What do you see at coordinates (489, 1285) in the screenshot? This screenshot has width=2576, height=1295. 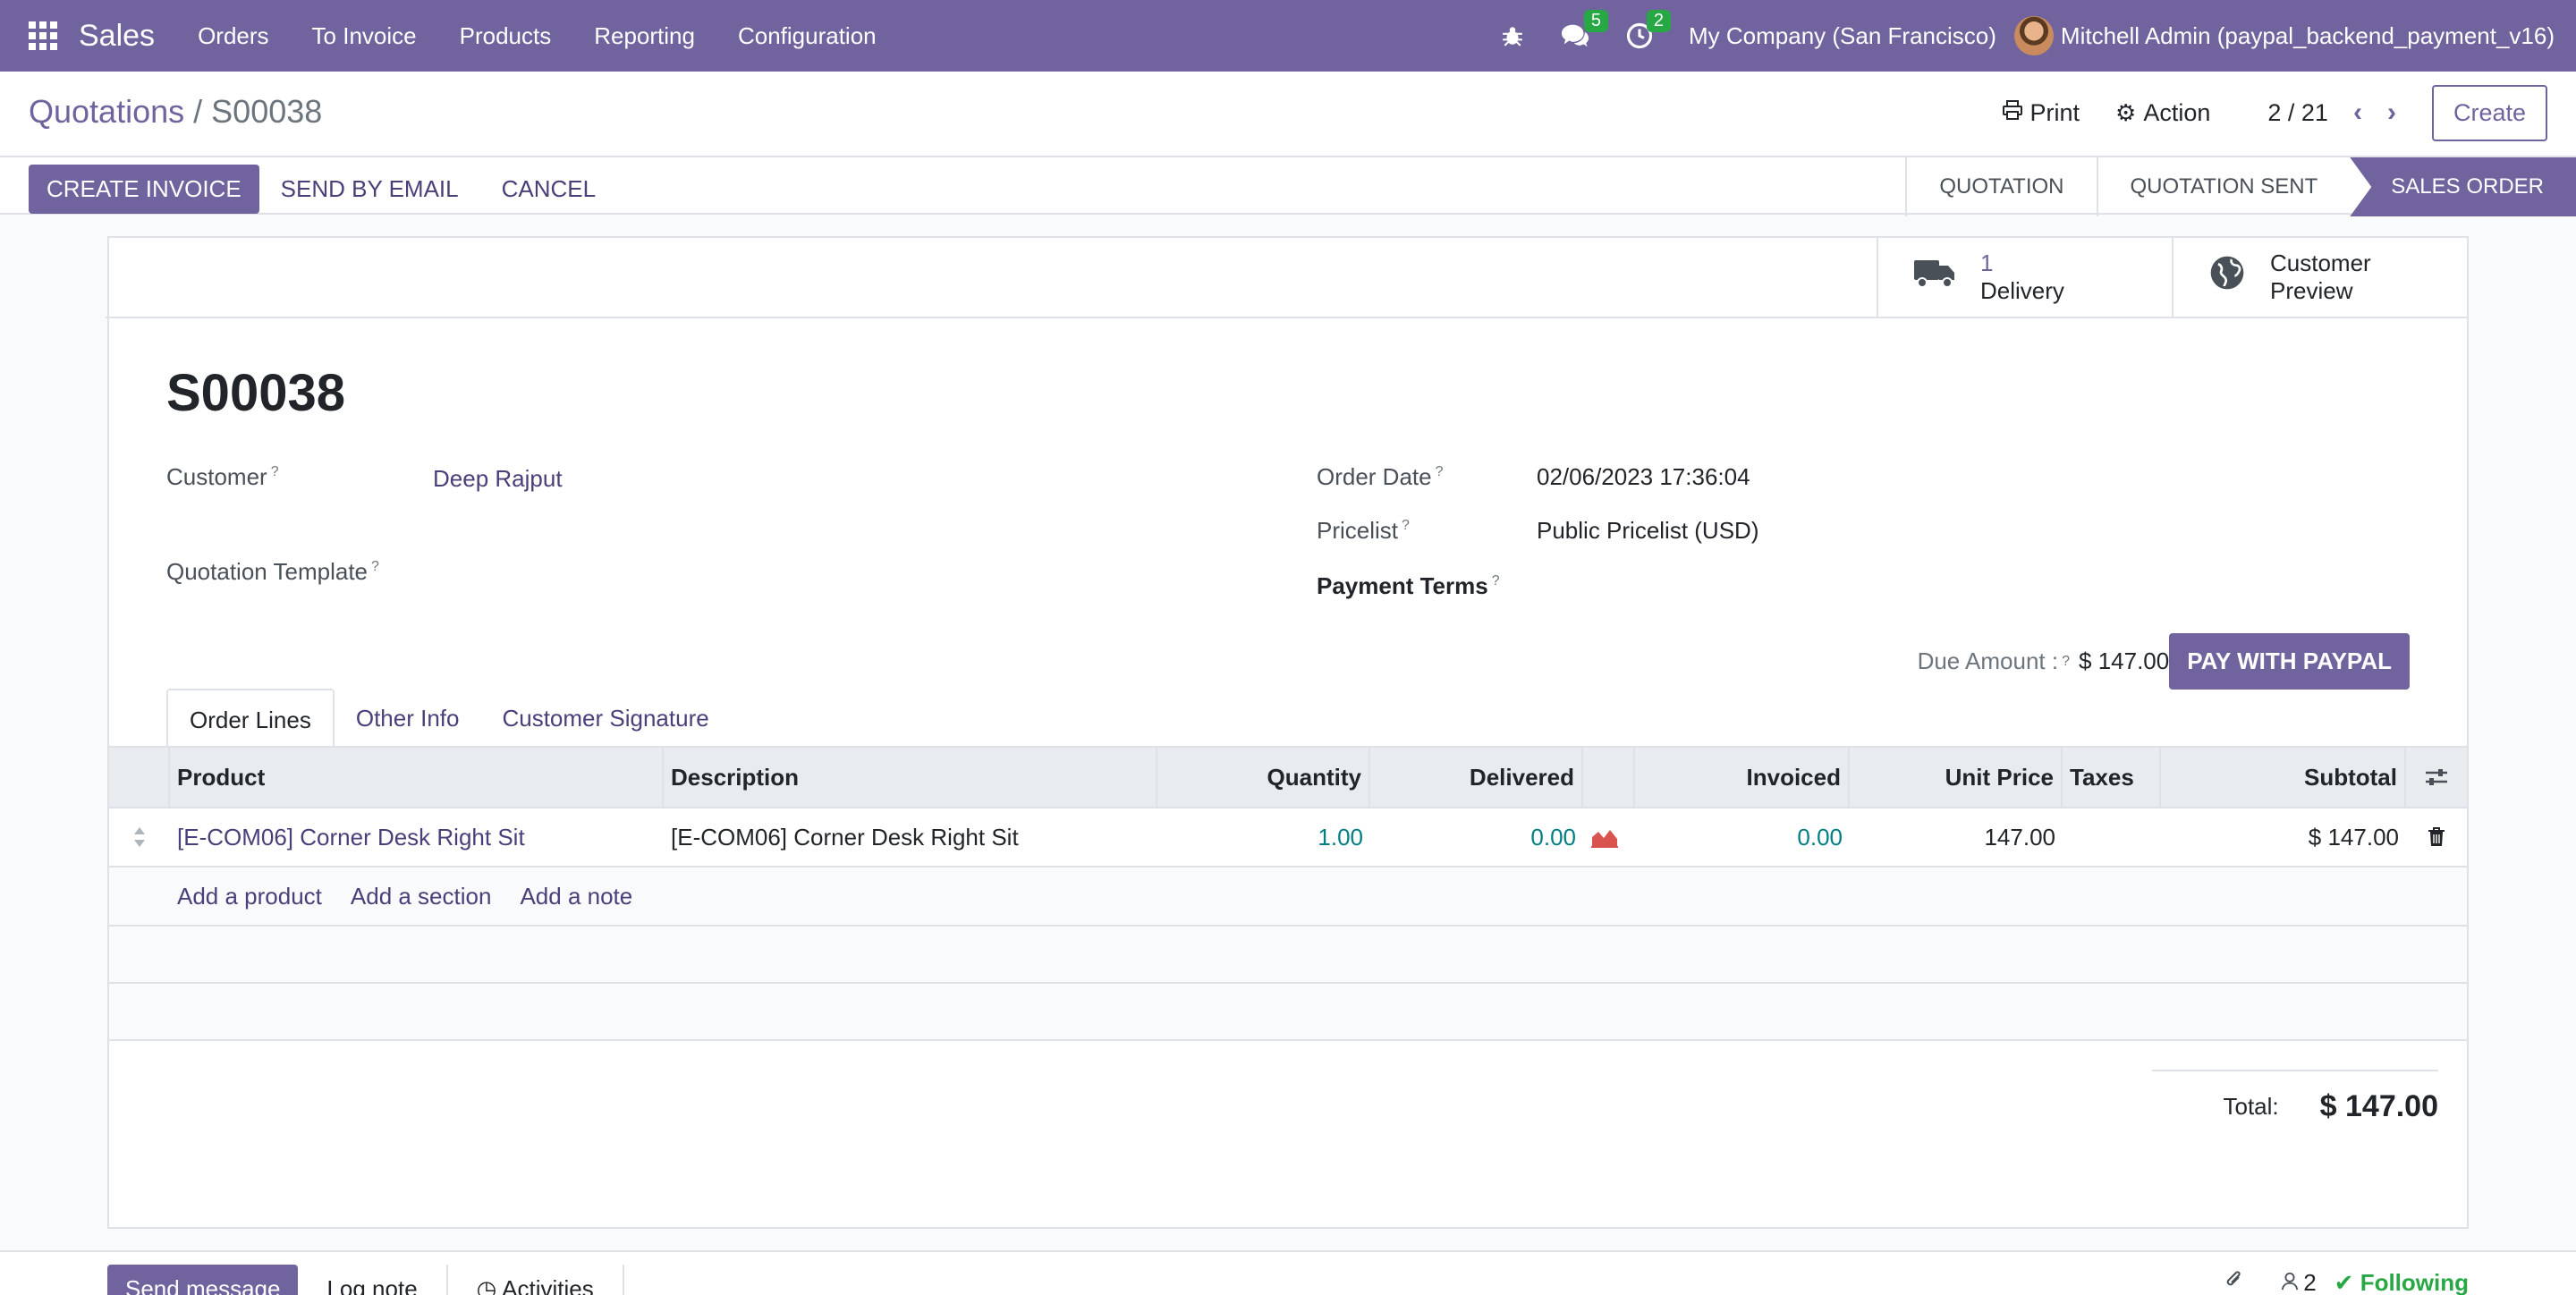 I see `clock-icon: ◷` at bounding box center [489, 1285].